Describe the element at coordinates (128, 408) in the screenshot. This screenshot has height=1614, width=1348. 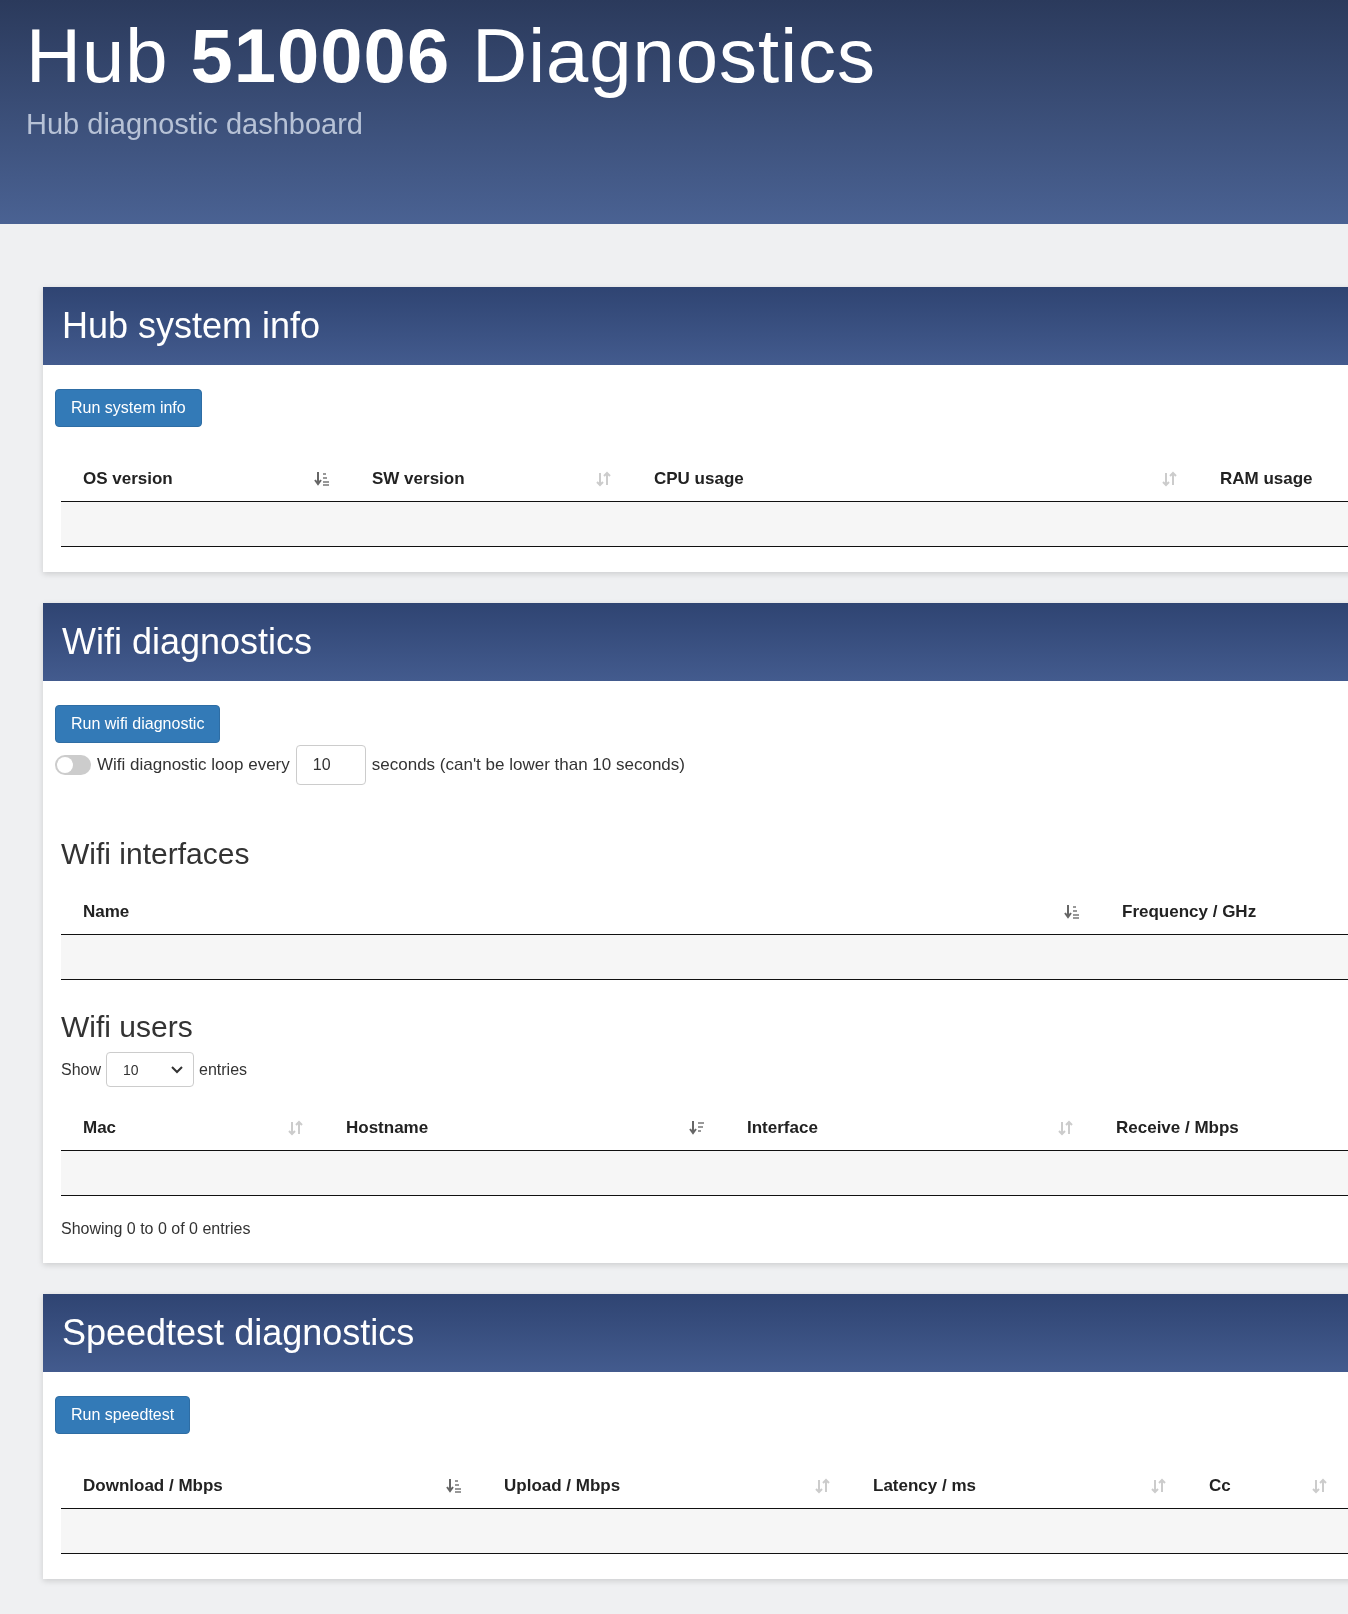
I see `run-button: Run system info` at that location.